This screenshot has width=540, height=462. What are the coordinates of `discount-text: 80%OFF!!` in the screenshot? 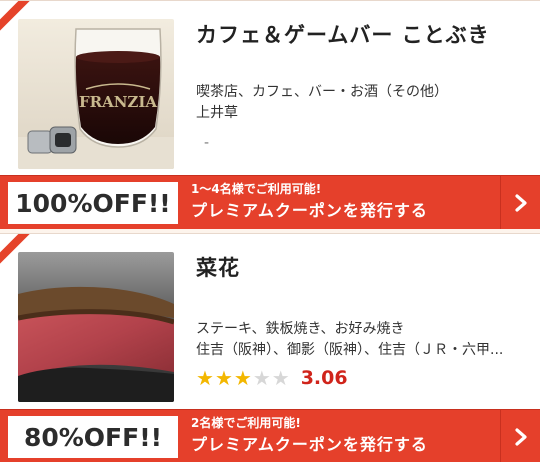 It's located at (93, 437).